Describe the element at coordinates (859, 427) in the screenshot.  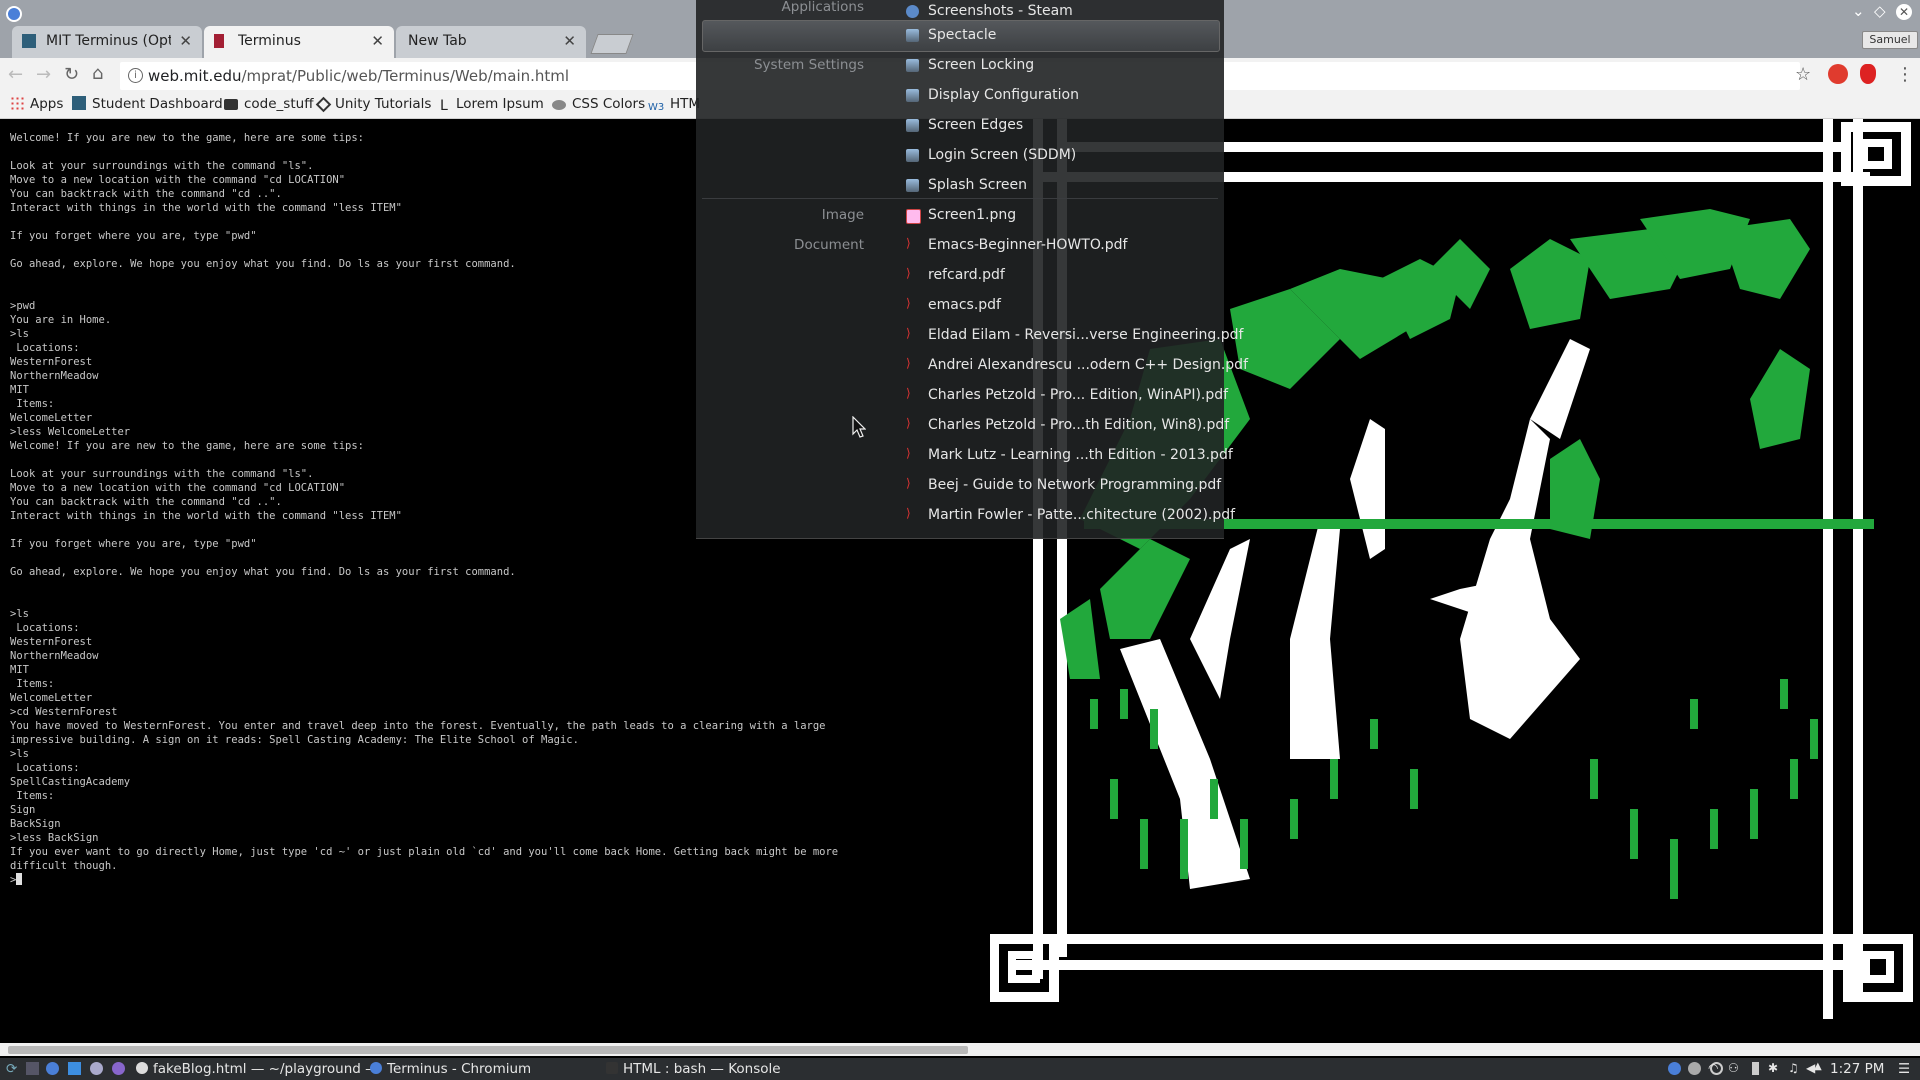
I see `mouse-pointer-icon` at that location.